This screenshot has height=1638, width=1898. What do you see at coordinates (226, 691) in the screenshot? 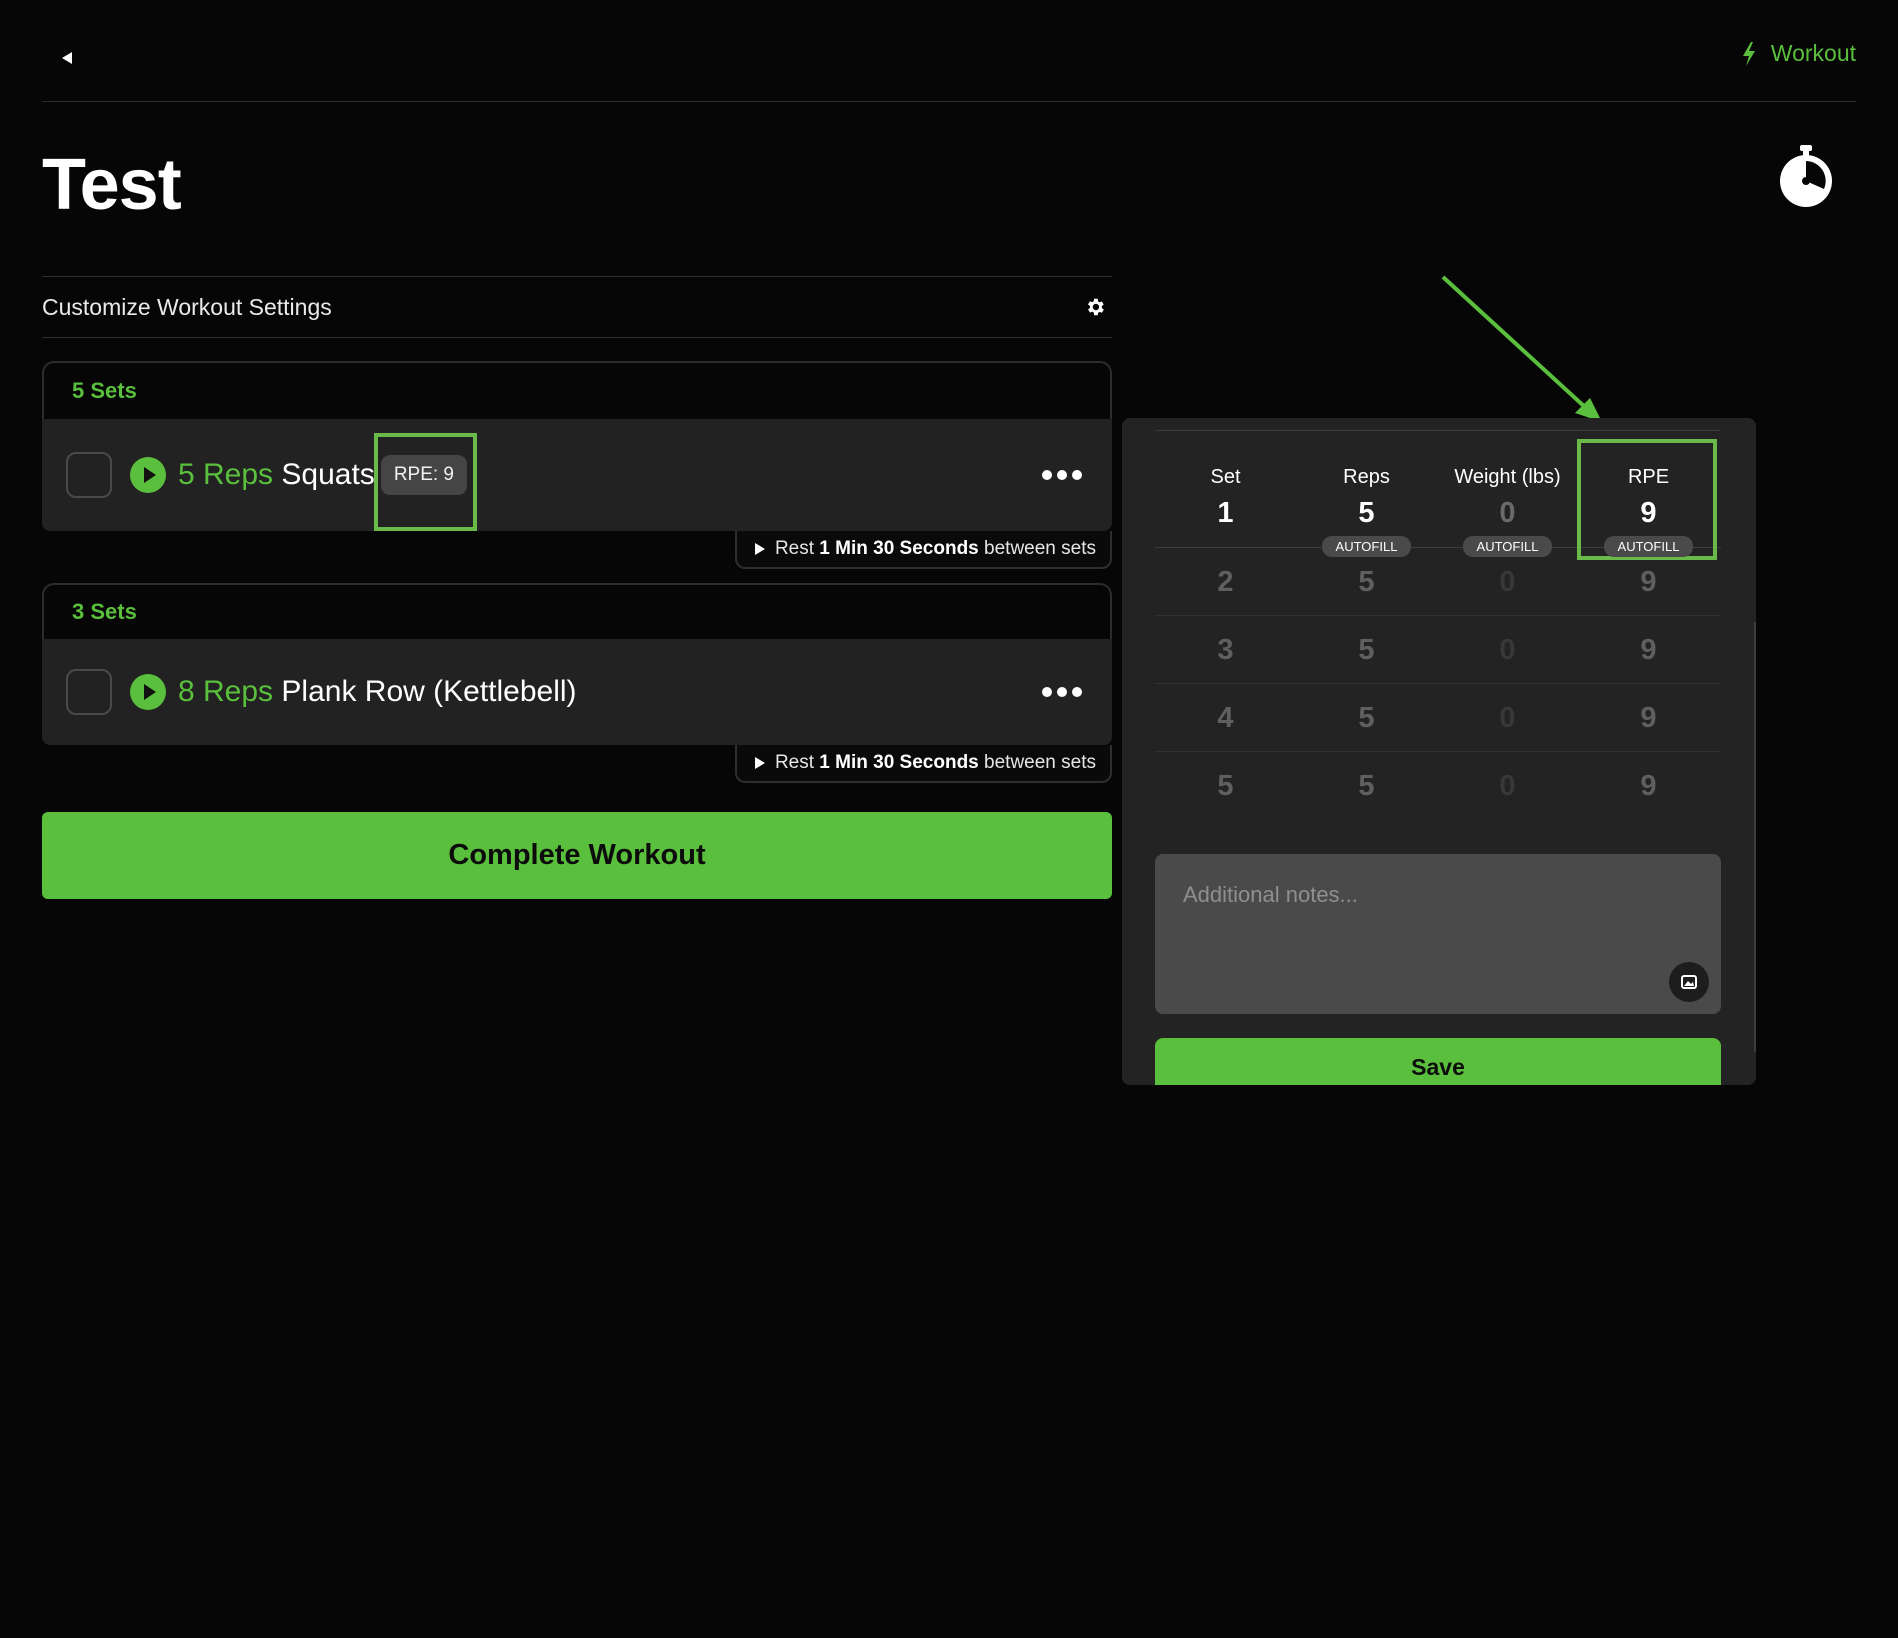
I see `reps-label: 8 Reps` at bounding box center [226, 691].